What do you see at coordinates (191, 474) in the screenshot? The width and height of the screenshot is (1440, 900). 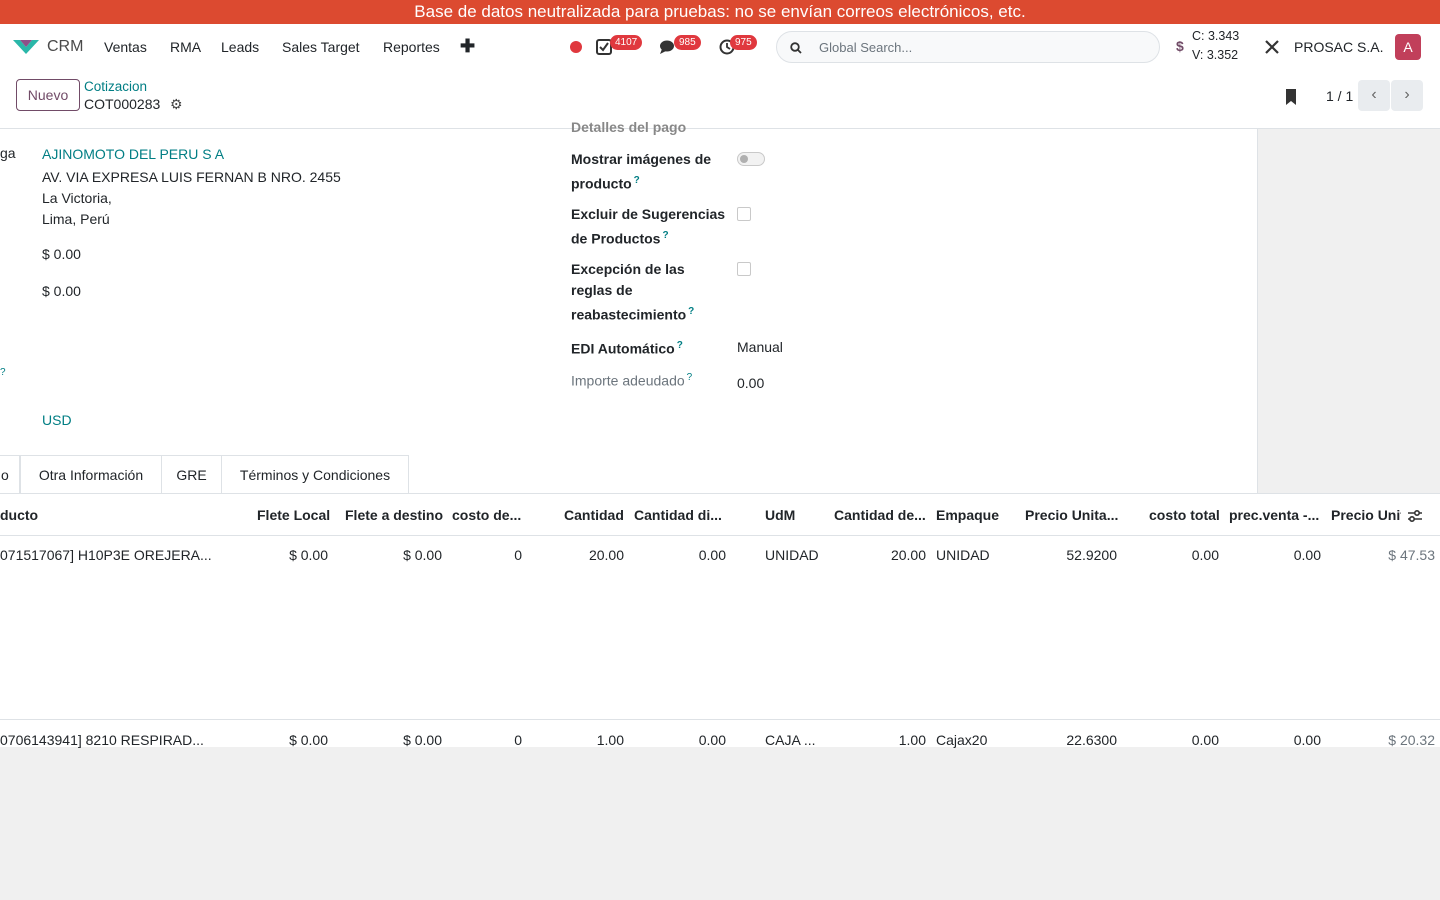 I see `tab-gre: GRE` at bounding box center [191, 474].